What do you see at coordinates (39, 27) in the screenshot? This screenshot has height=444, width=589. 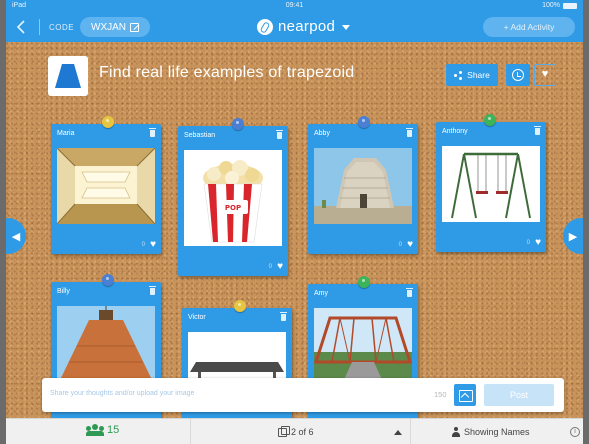 I see `nav-divider` at bounding box center [39, 27].